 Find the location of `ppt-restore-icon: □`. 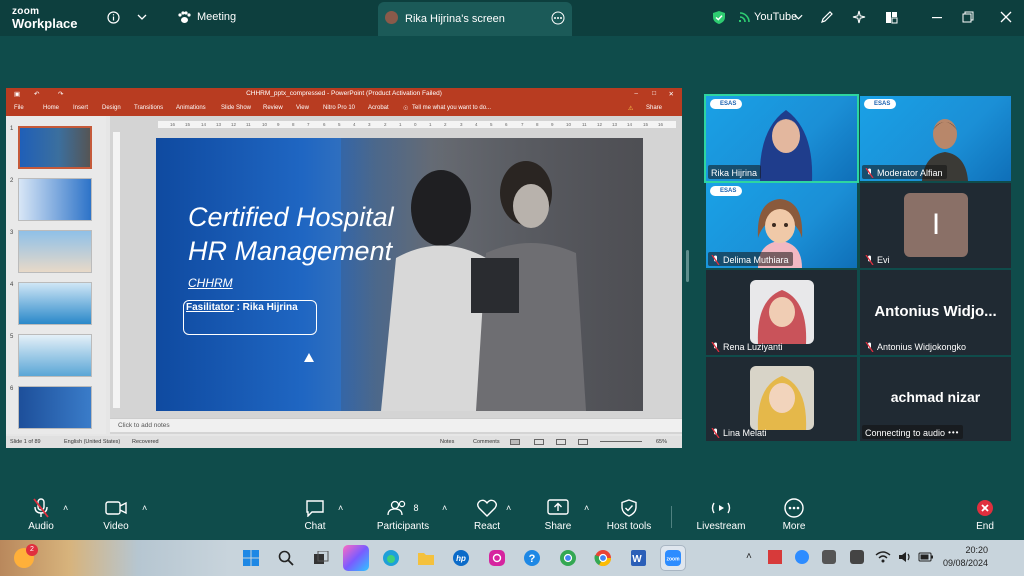

ppt-restore-icon: □ is located at coordinates (654, 93).